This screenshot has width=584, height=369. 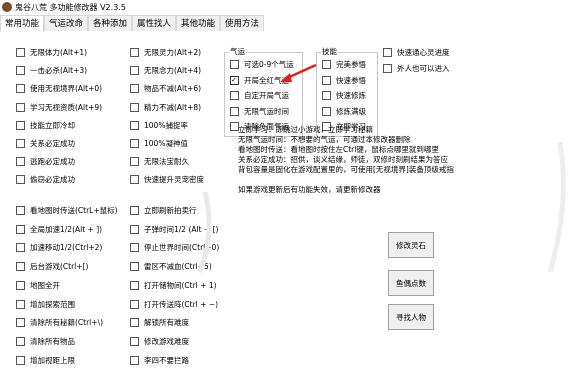 I want to click on tab-howto: 使用方法, so click(x=242, y=23).